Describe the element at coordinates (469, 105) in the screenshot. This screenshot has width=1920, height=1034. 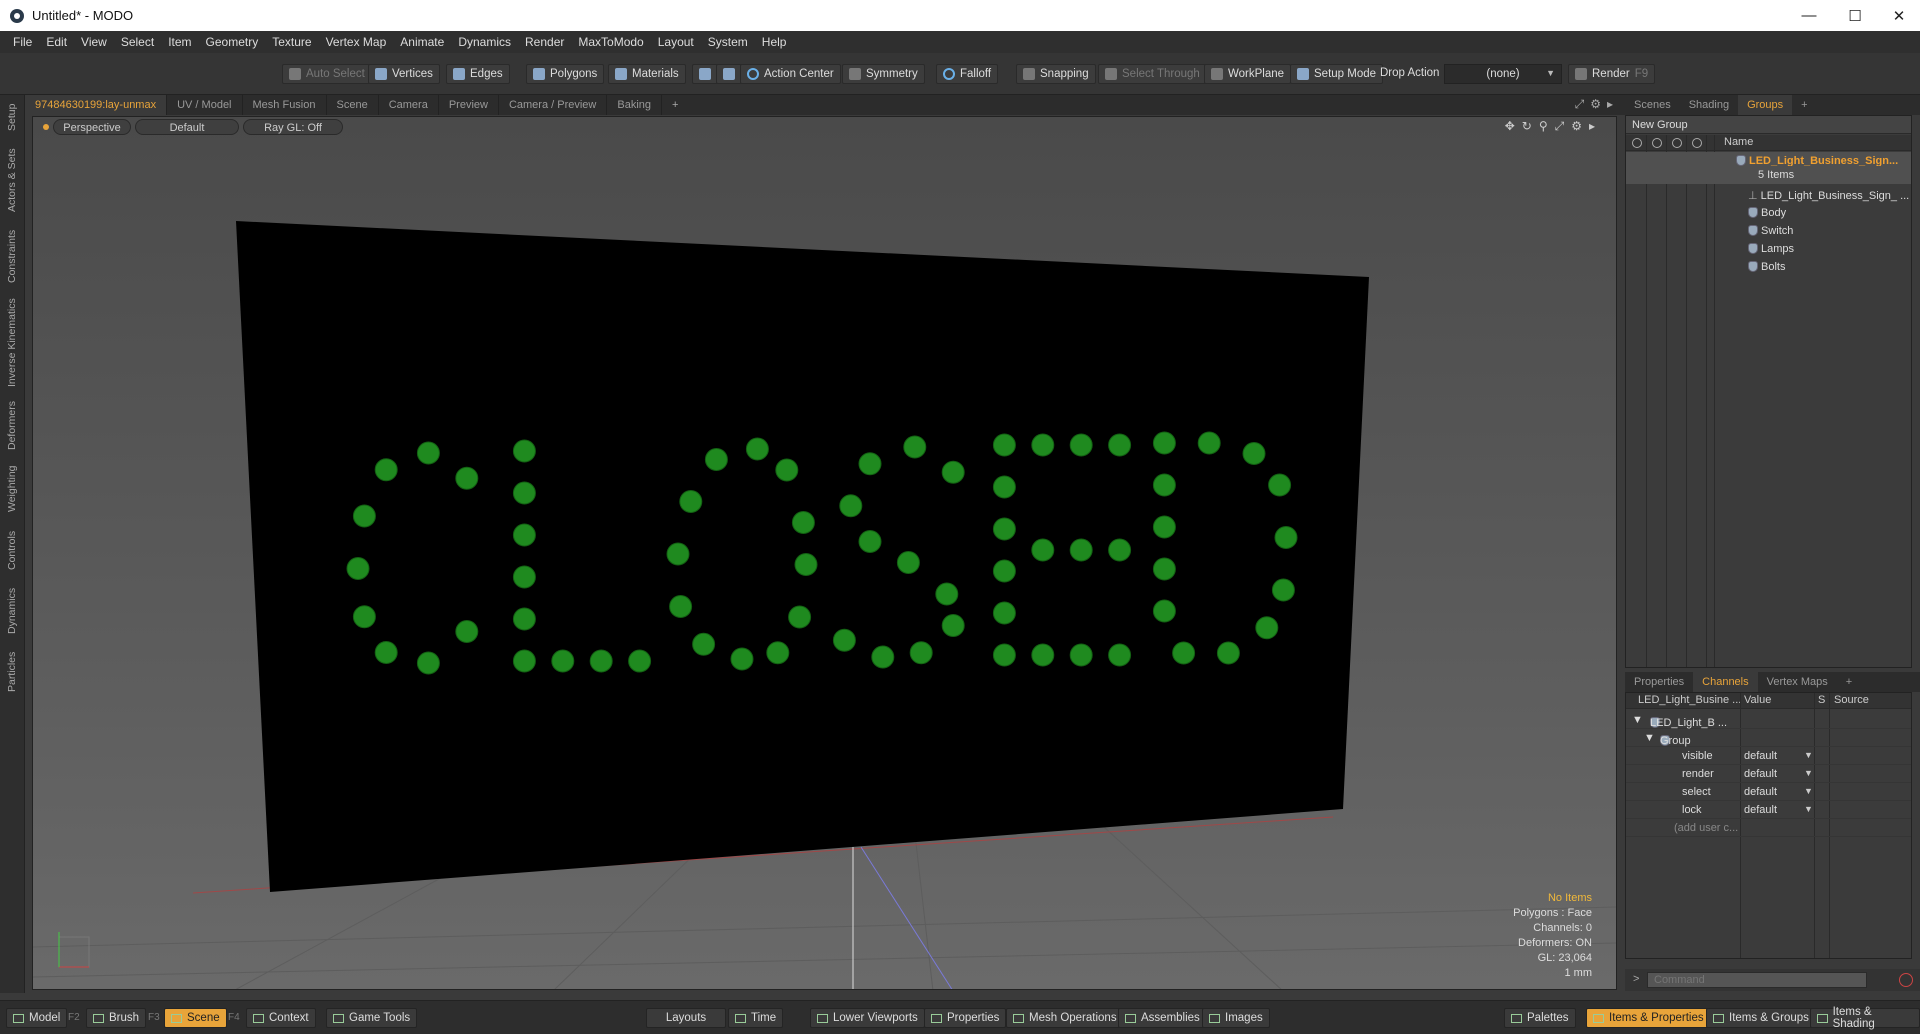
I see `tab-preview: Preview` at that location.